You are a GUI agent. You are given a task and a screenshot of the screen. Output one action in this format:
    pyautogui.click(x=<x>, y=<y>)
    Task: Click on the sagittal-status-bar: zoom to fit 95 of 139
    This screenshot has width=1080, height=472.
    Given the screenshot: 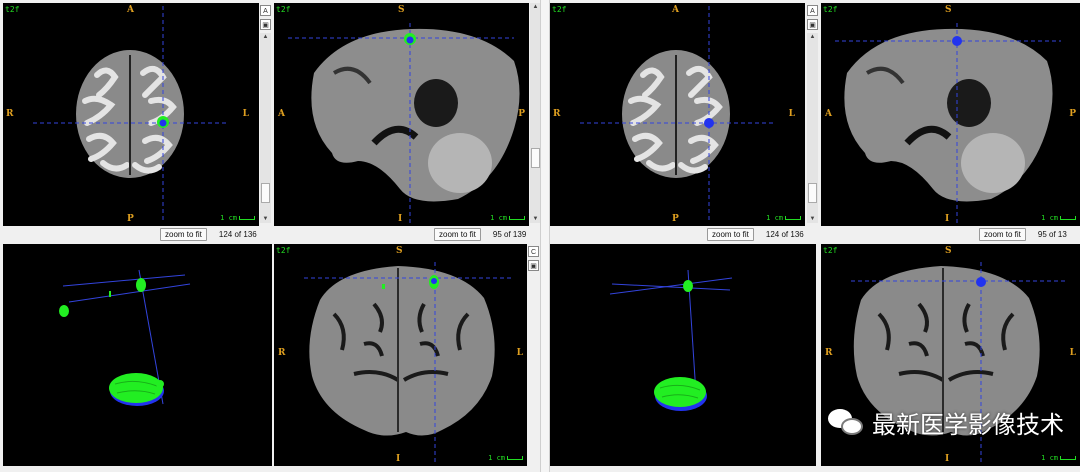 What is the action you would take?
    pyautogui.click(x=480, y=234)
    